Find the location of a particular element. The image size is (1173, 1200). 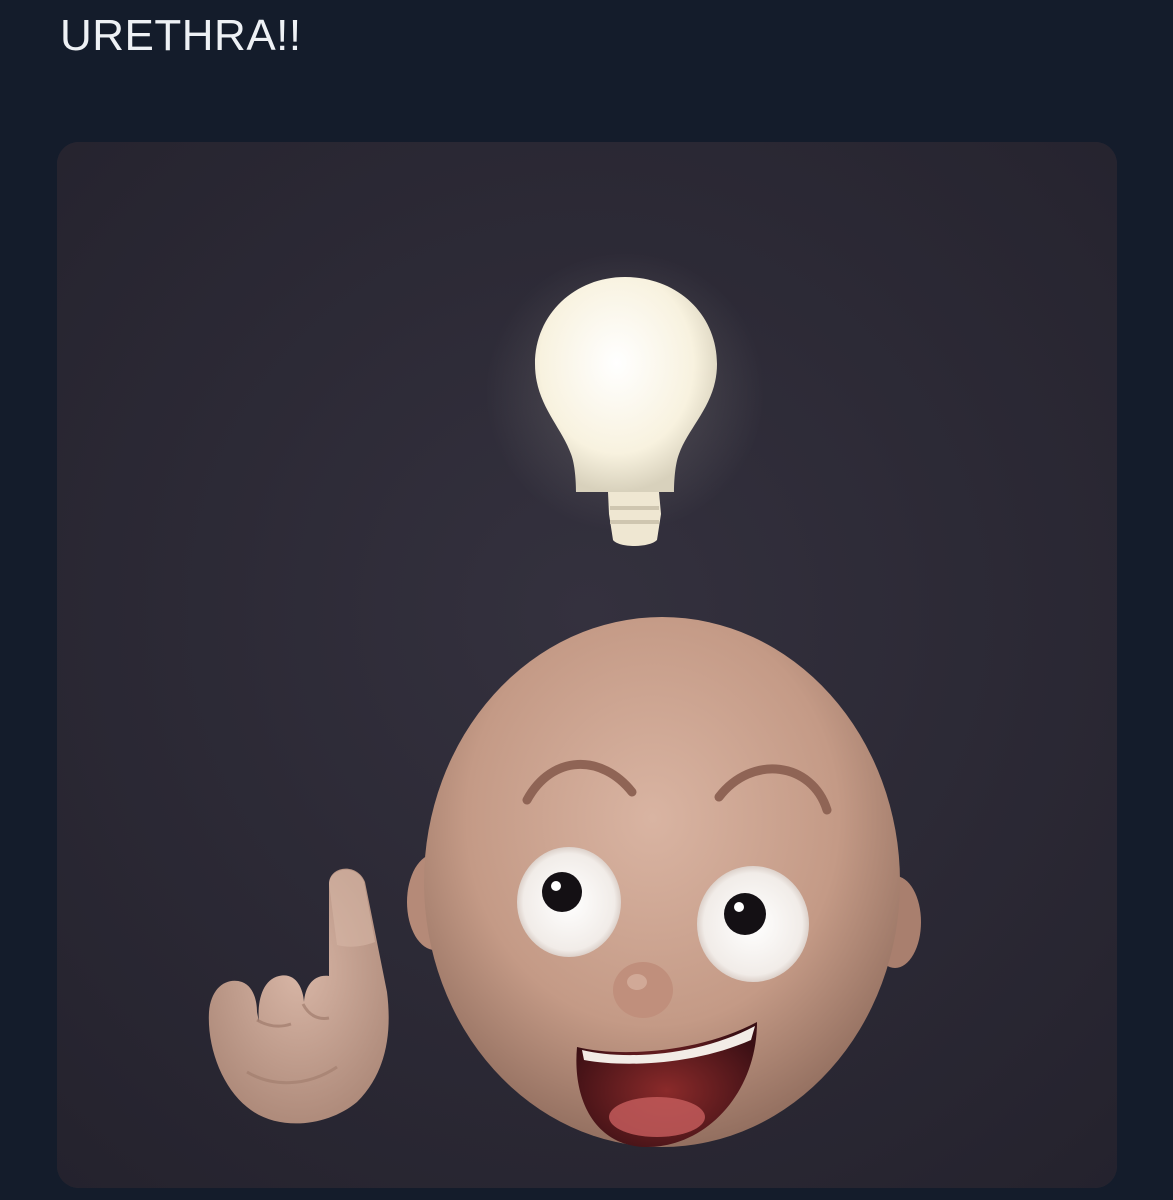

nose is located at coordinates (643, 990).